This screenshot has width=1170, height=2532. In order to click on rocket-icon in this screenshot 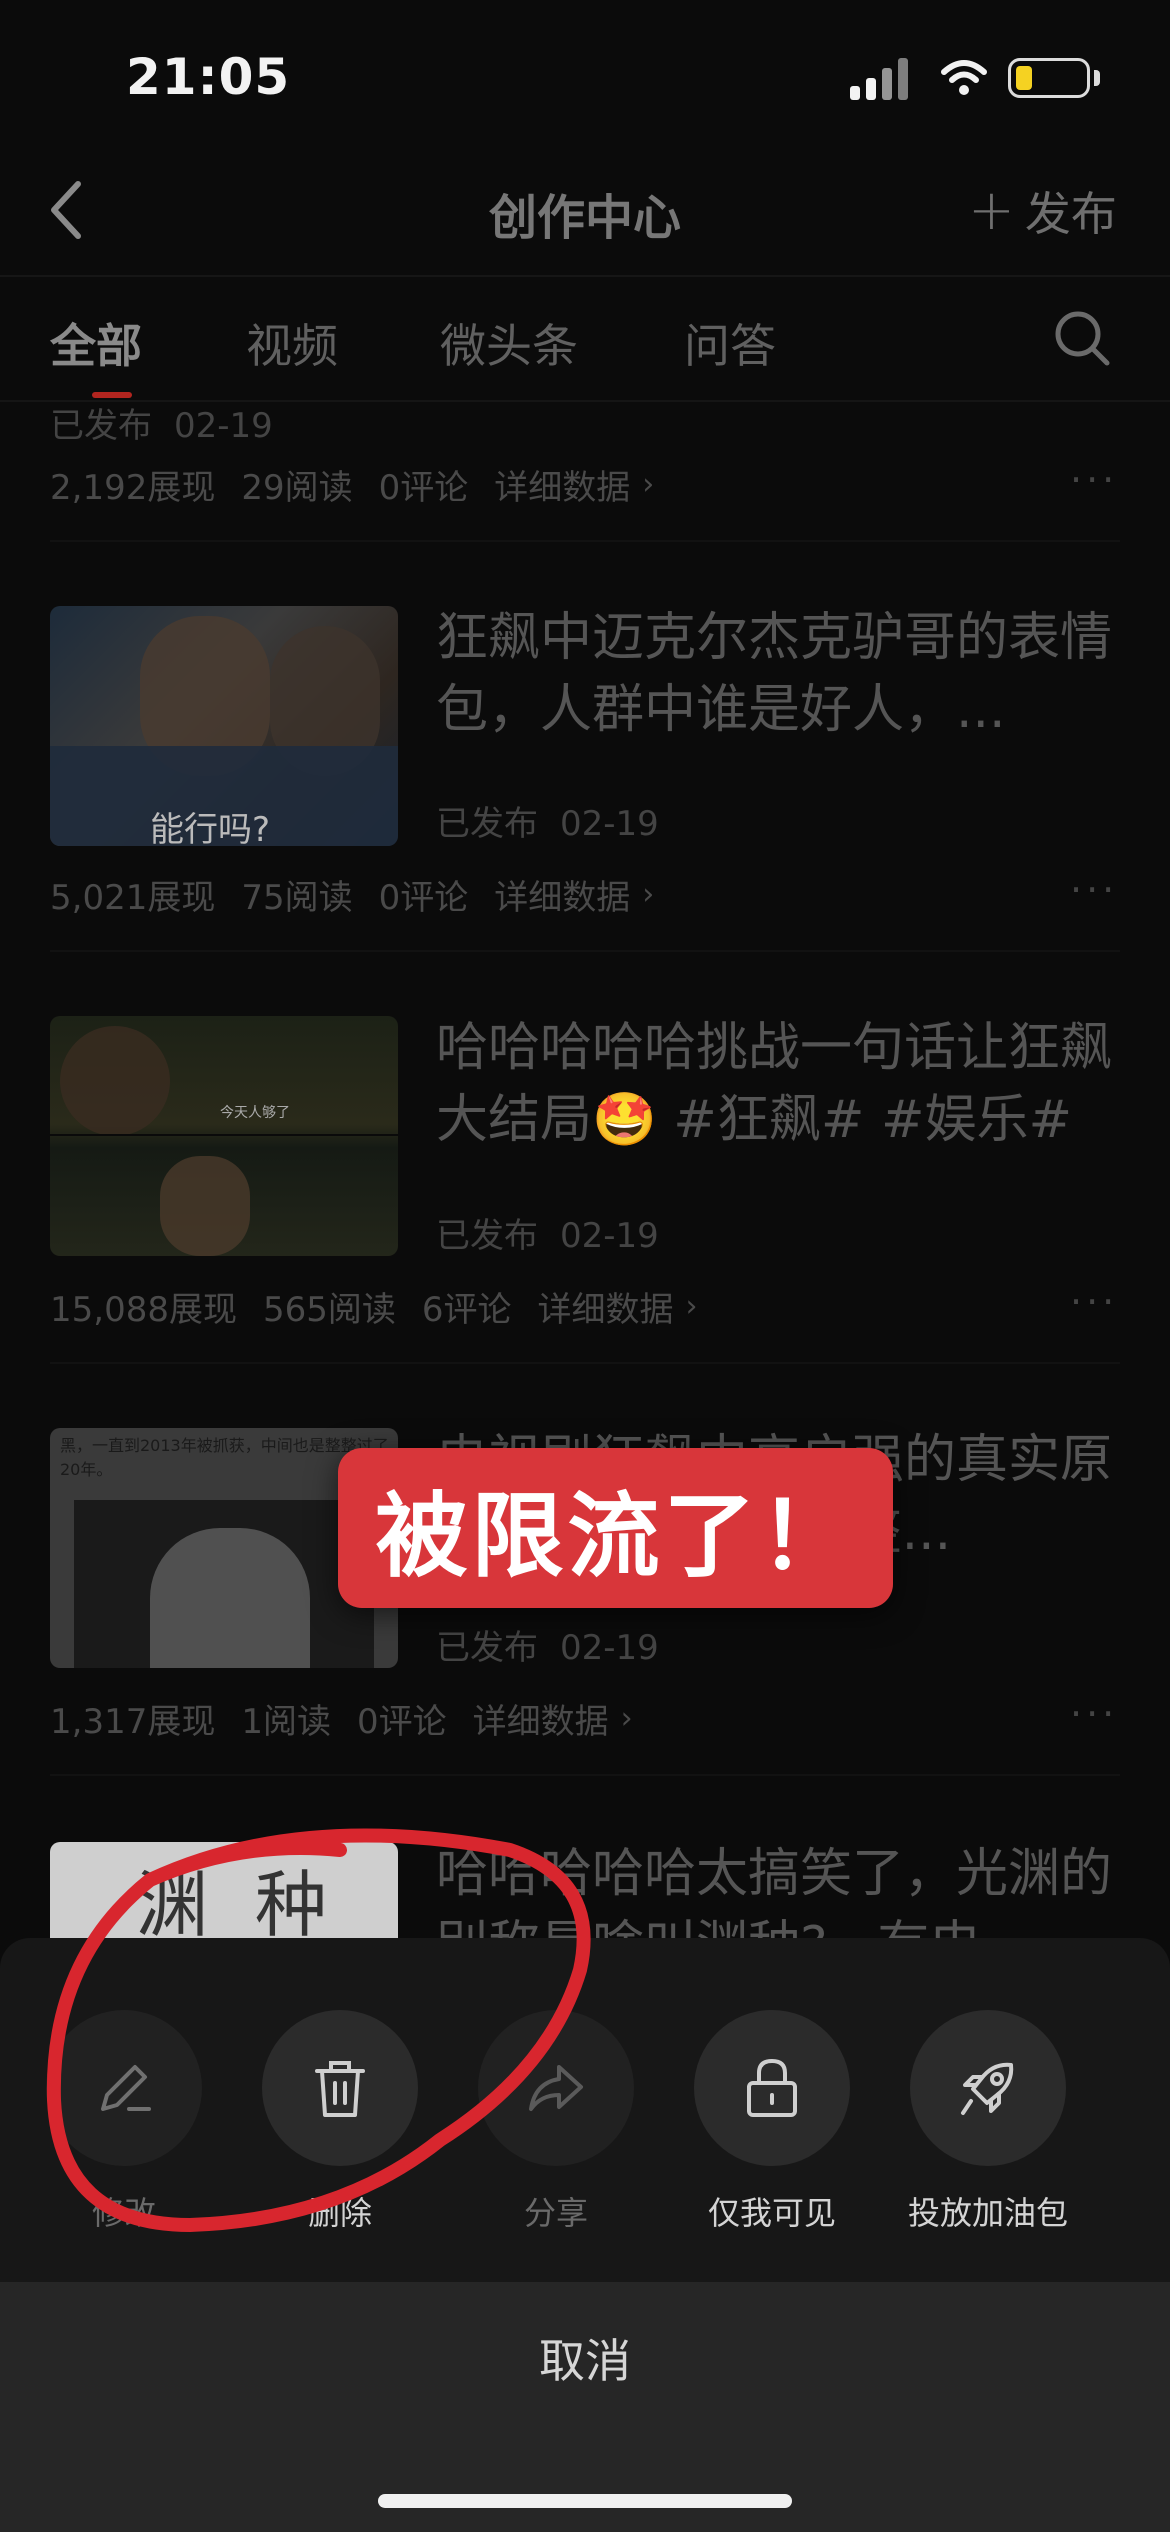, I will do `click(987, 2088)`.